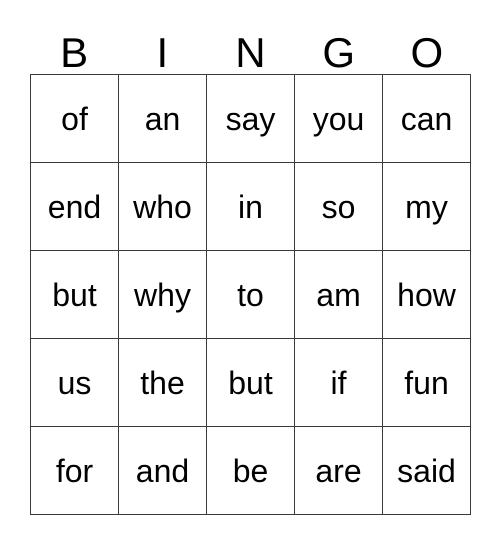  What do you see at coordinates (162, 52) in the screenshot?
I see `bingo-header-letter-i: I` at bounding box center [162, 52].